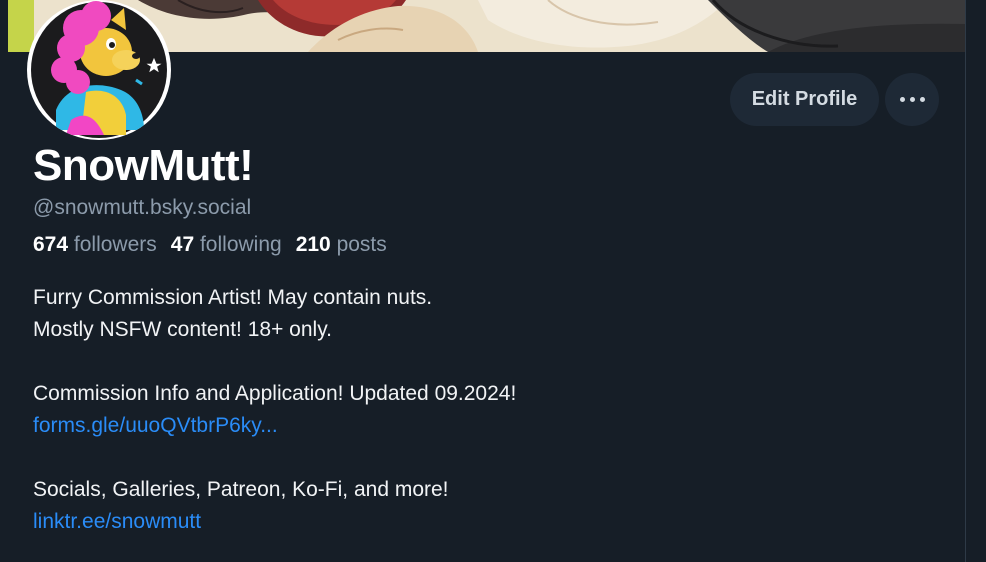  What do you see at coordinates (4, 281) in the screenshot?
I see `left-gutter` at bounding box center [4, 281].